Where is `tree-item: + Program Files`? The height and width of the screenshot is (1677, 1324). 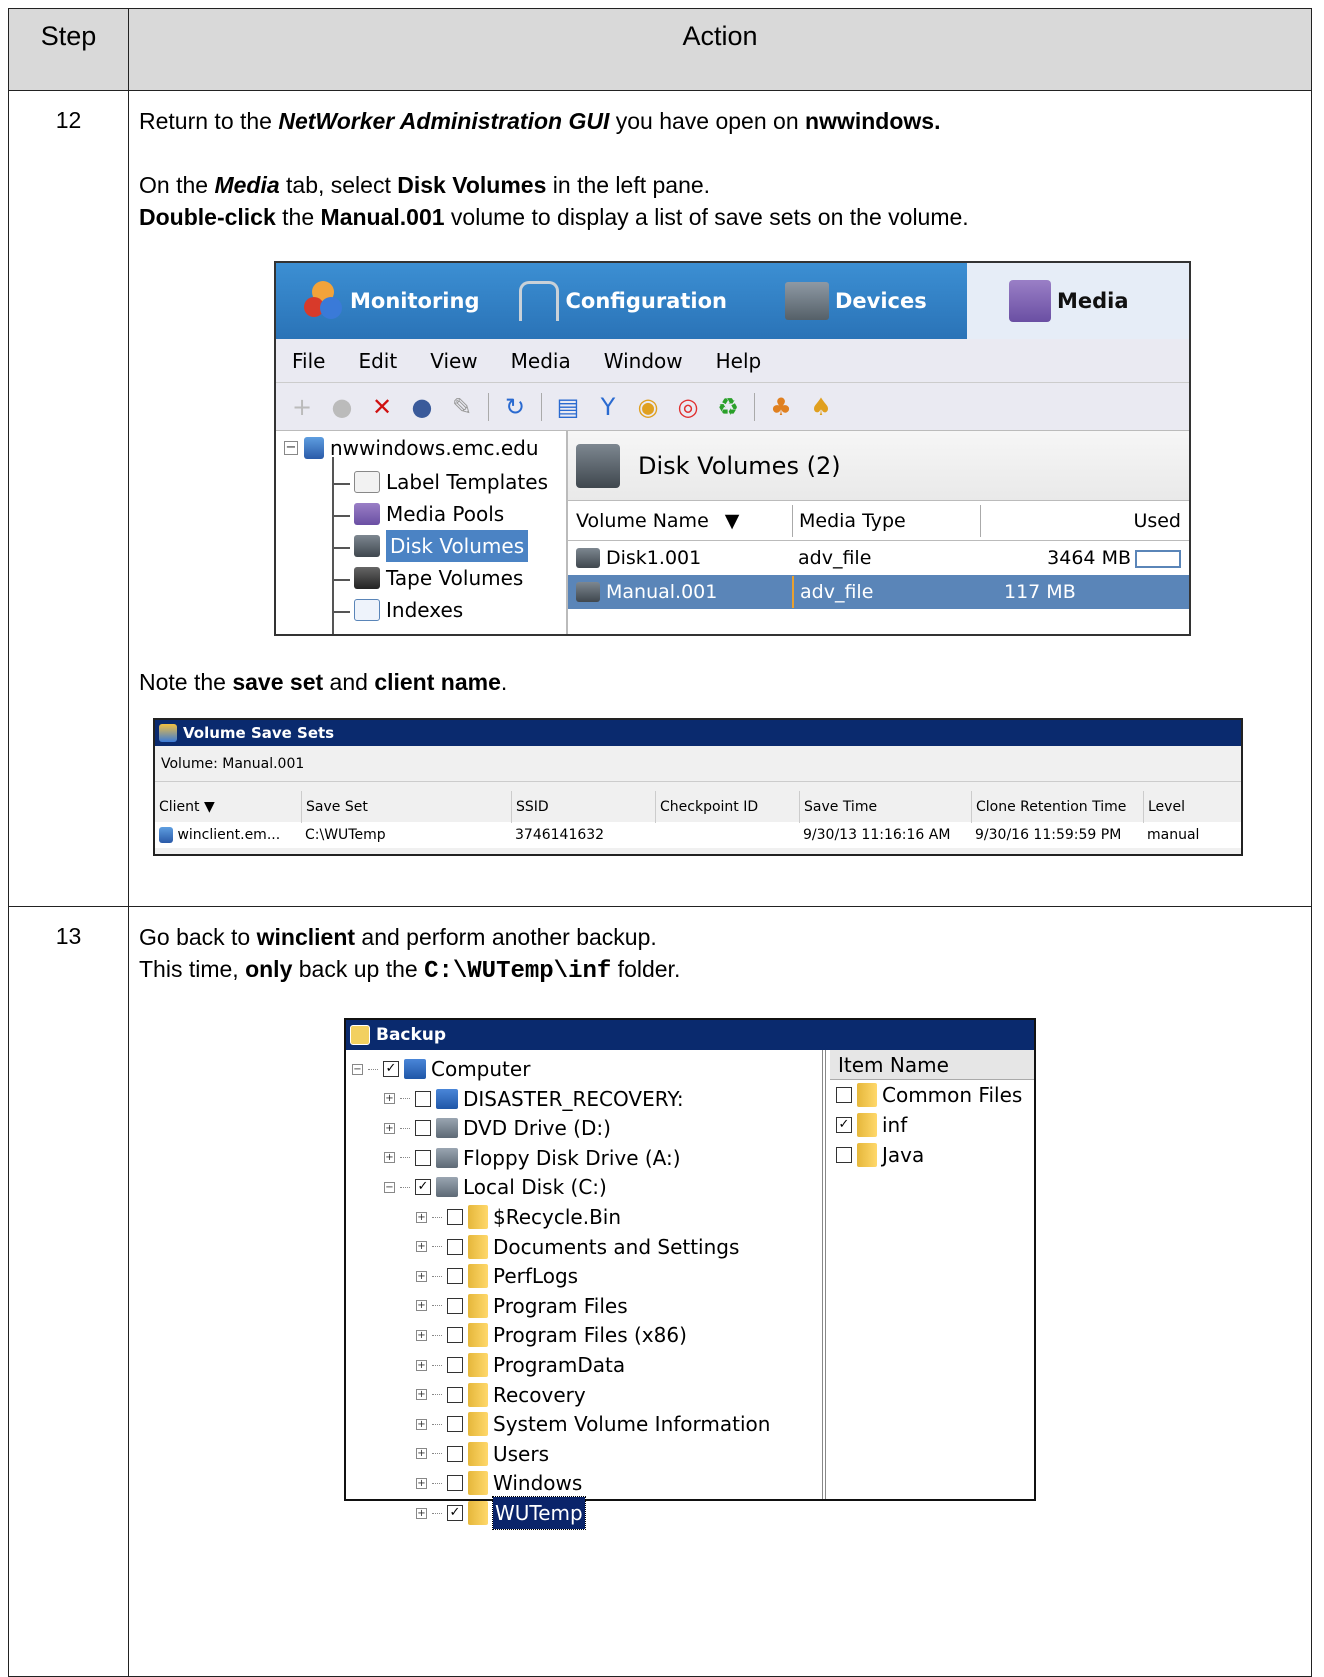
tree-item: + Program Files is located at coordinates (522, 1306).